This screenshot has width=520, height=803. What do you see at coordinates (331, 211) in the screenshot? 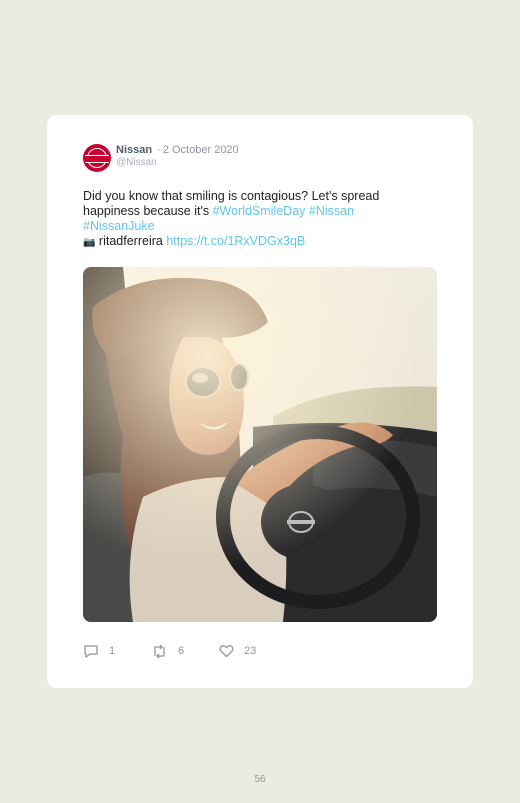
I see `hashtag-nissan: #Nissan` at bounding box center [331, 211].